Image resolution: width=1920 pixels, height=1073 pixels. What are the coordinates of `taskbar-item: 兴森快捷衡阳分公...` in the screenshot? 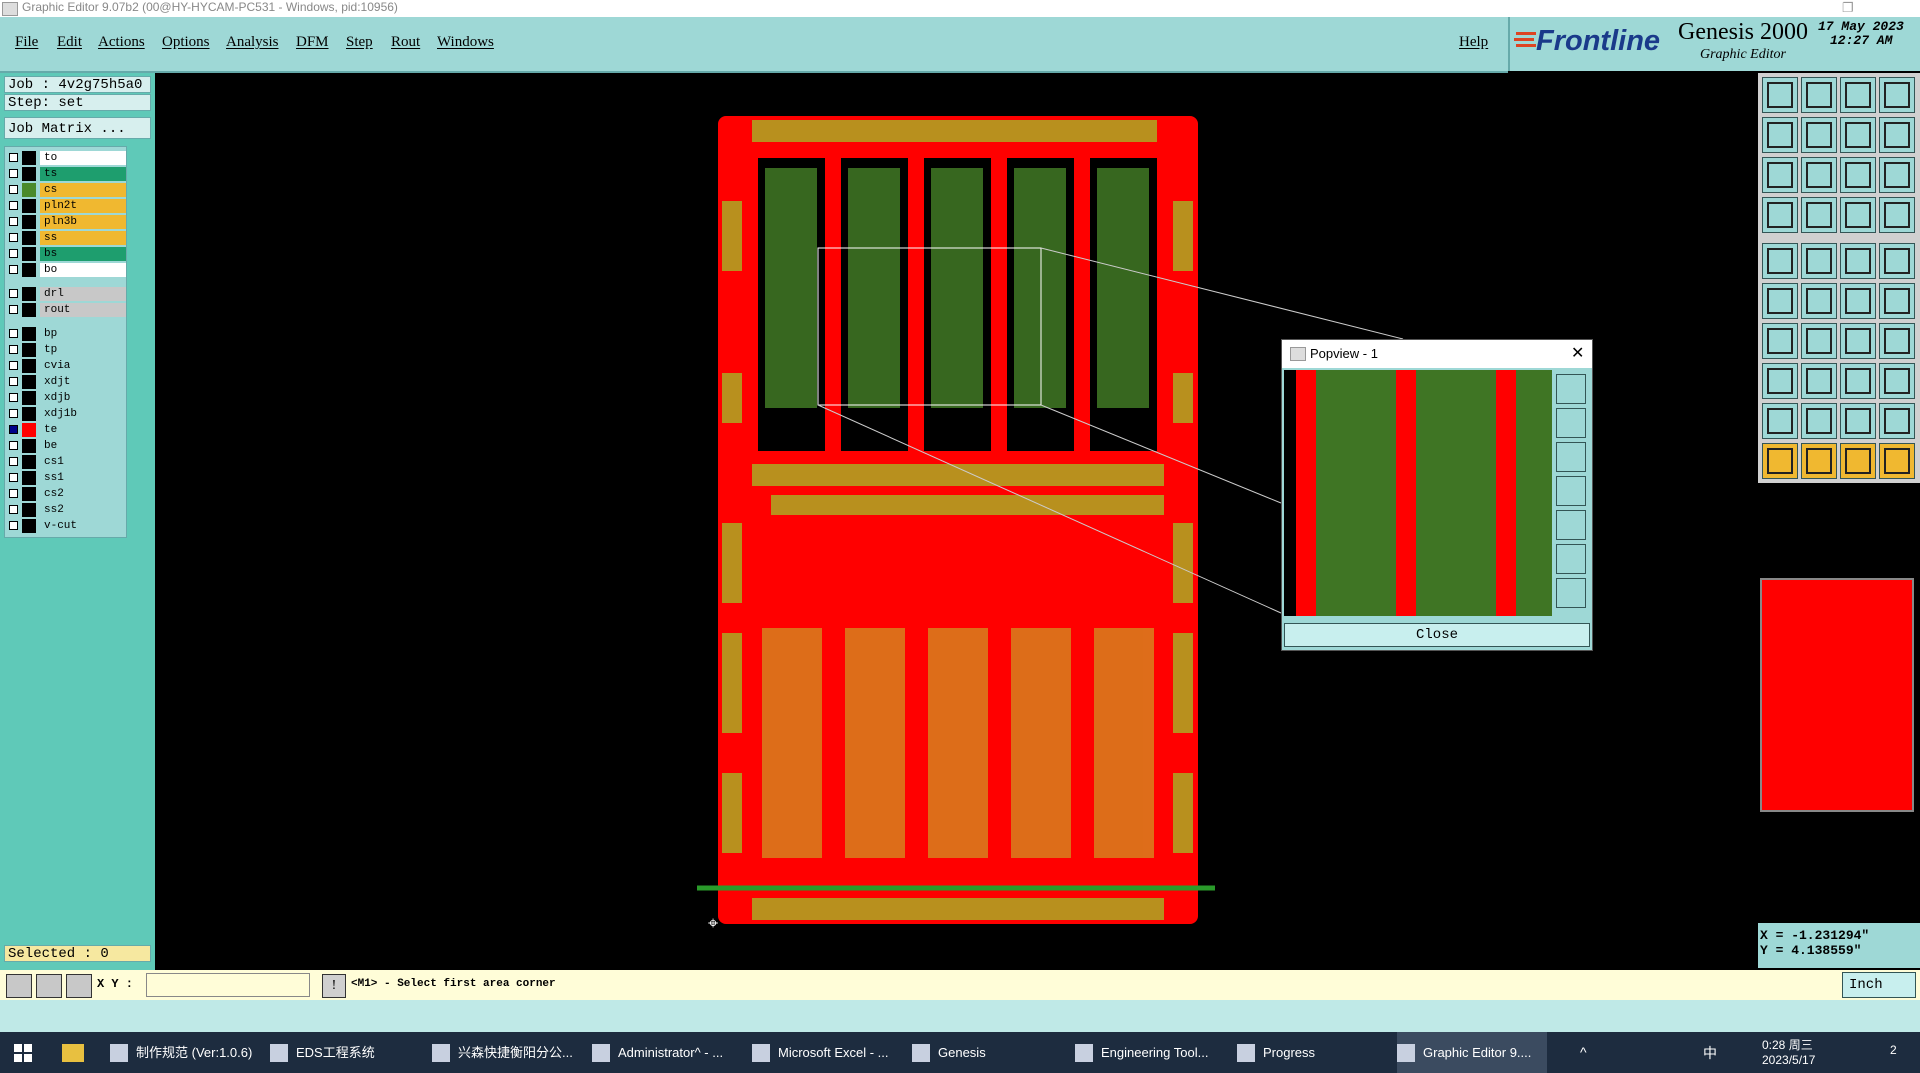 It's located at (507, 1052).